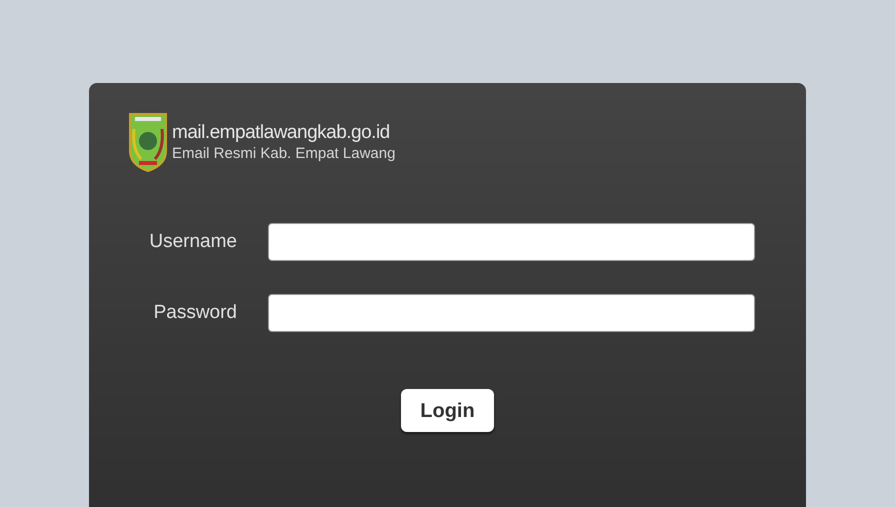  Describe the element at coordinates (511, 313) in the screenshot. I see `password-field` at that location.